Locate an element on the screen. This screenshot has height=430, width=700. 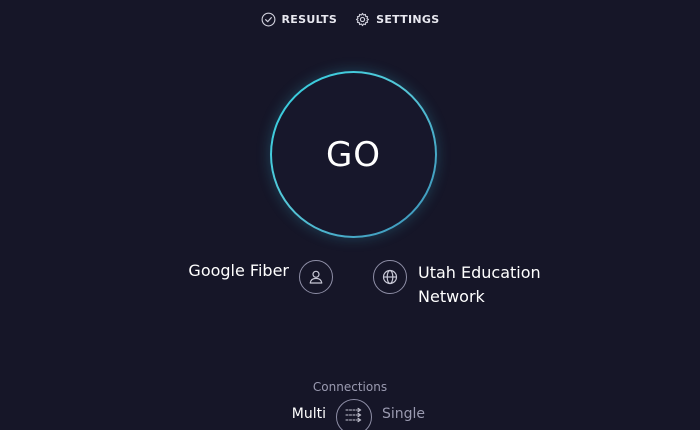
settings-nav-label: SETTINGS is located at coordinates (408, 19).